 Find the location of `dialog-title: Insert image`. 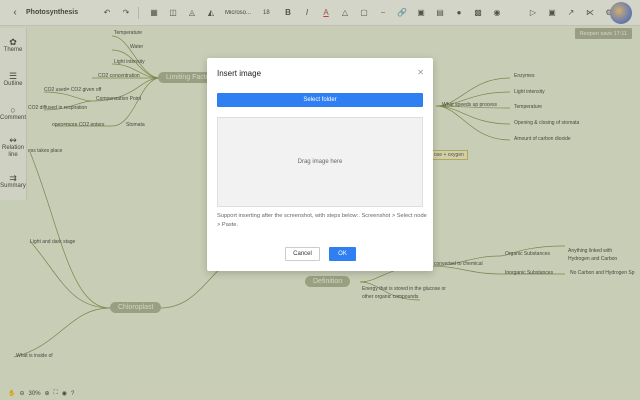

dialog-title: Insert image is located at coordinates (239, 73).